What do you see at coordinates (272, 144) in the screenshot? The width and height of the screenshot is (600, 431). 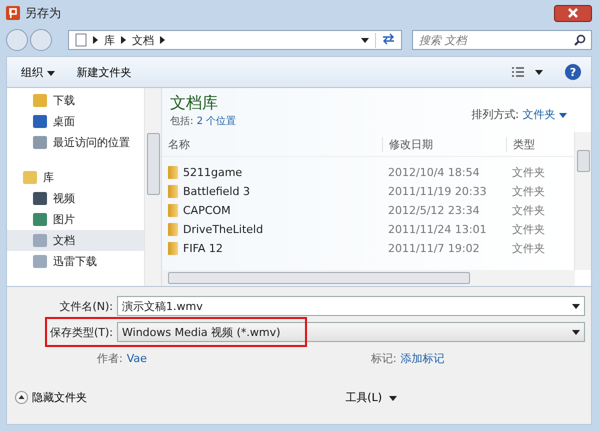 I see `column-header: 名称` at bounding box center [272, 144].